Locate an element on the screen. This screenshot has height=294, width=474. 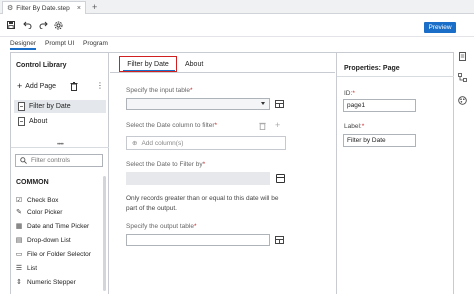
label-field: Filter by Date is located at coordinates (379, 140).